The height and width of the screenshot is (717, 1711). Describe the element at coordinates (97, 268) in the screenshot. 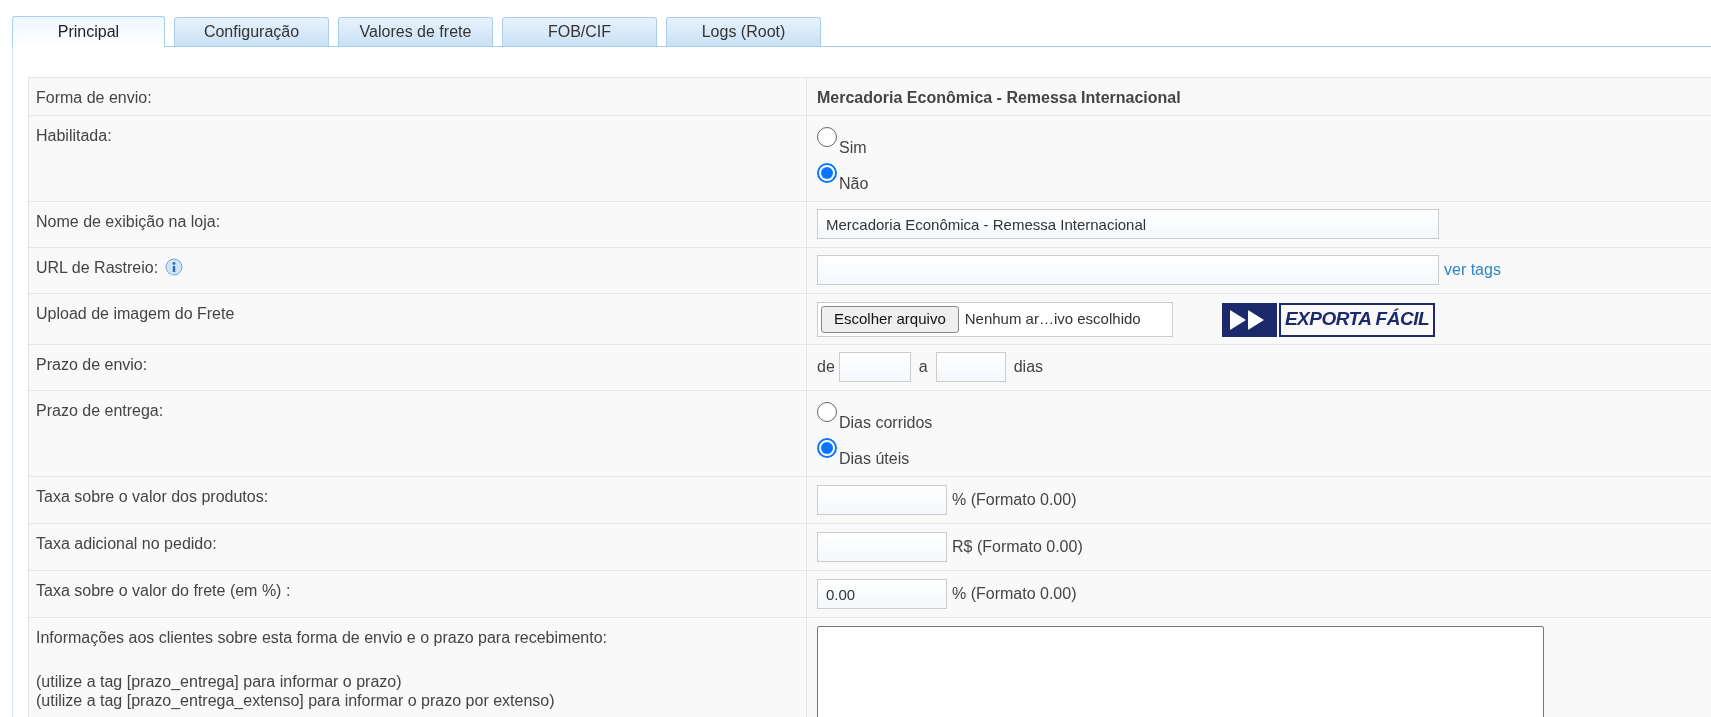

I see `field-label: URL de Rastreio:` at that location.